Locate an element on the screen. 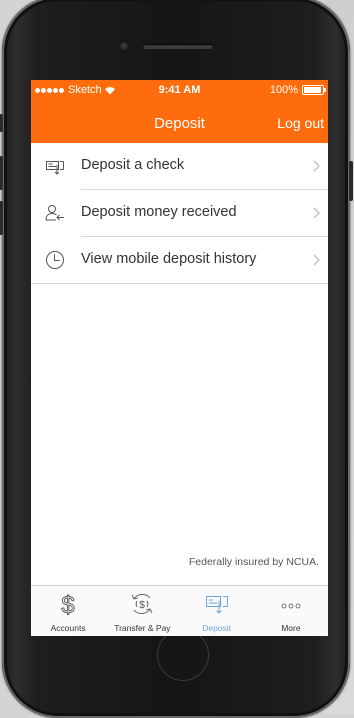 The height and width of the screenshot is (718, 354). transfer-circle-icon: $ is located at coordinates (142, 604).